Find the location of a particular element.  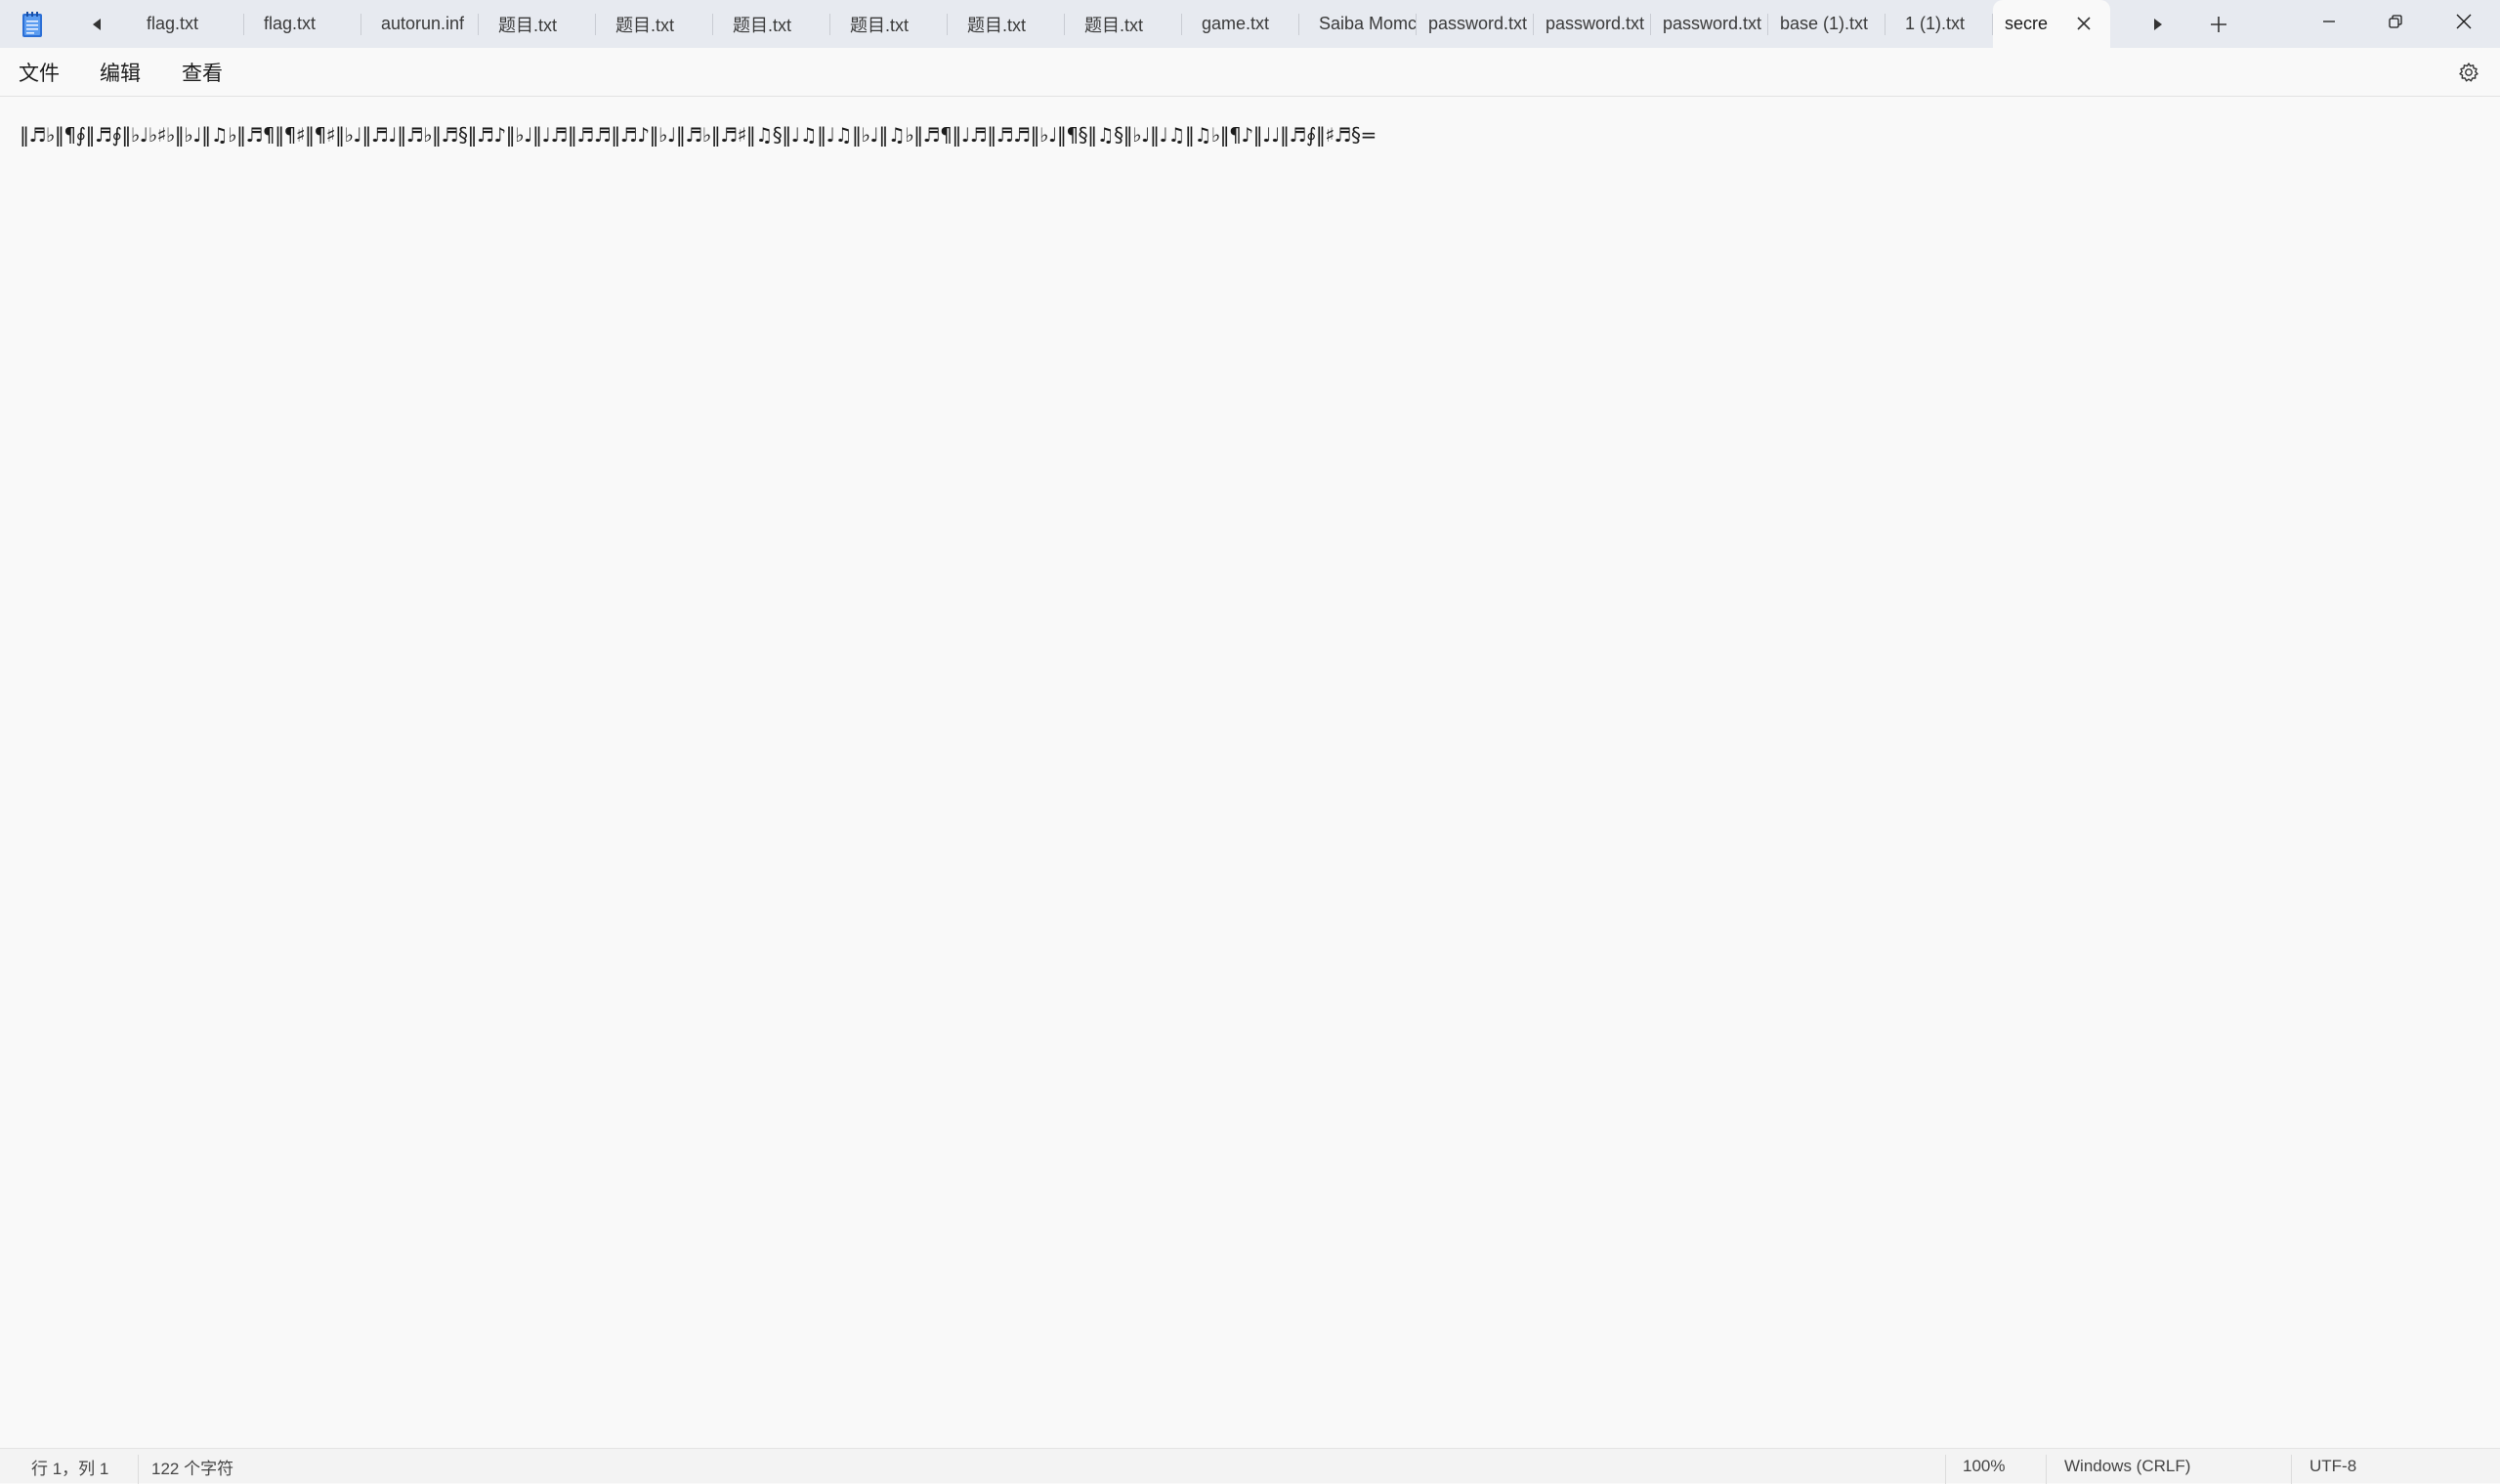

menu-bar: 文件 编辑 查看 is located at coordinates (1250, 72).